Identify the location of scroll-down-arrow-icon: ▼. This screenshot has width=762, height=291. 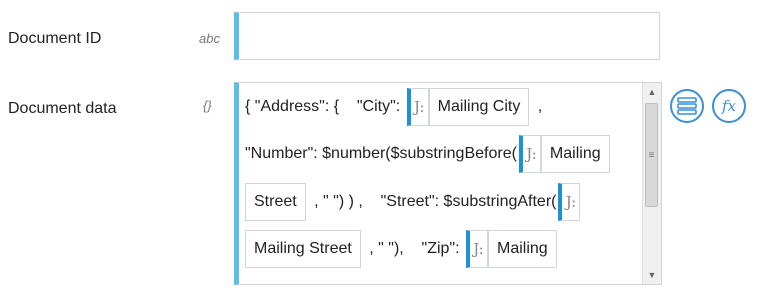
(652, 275).